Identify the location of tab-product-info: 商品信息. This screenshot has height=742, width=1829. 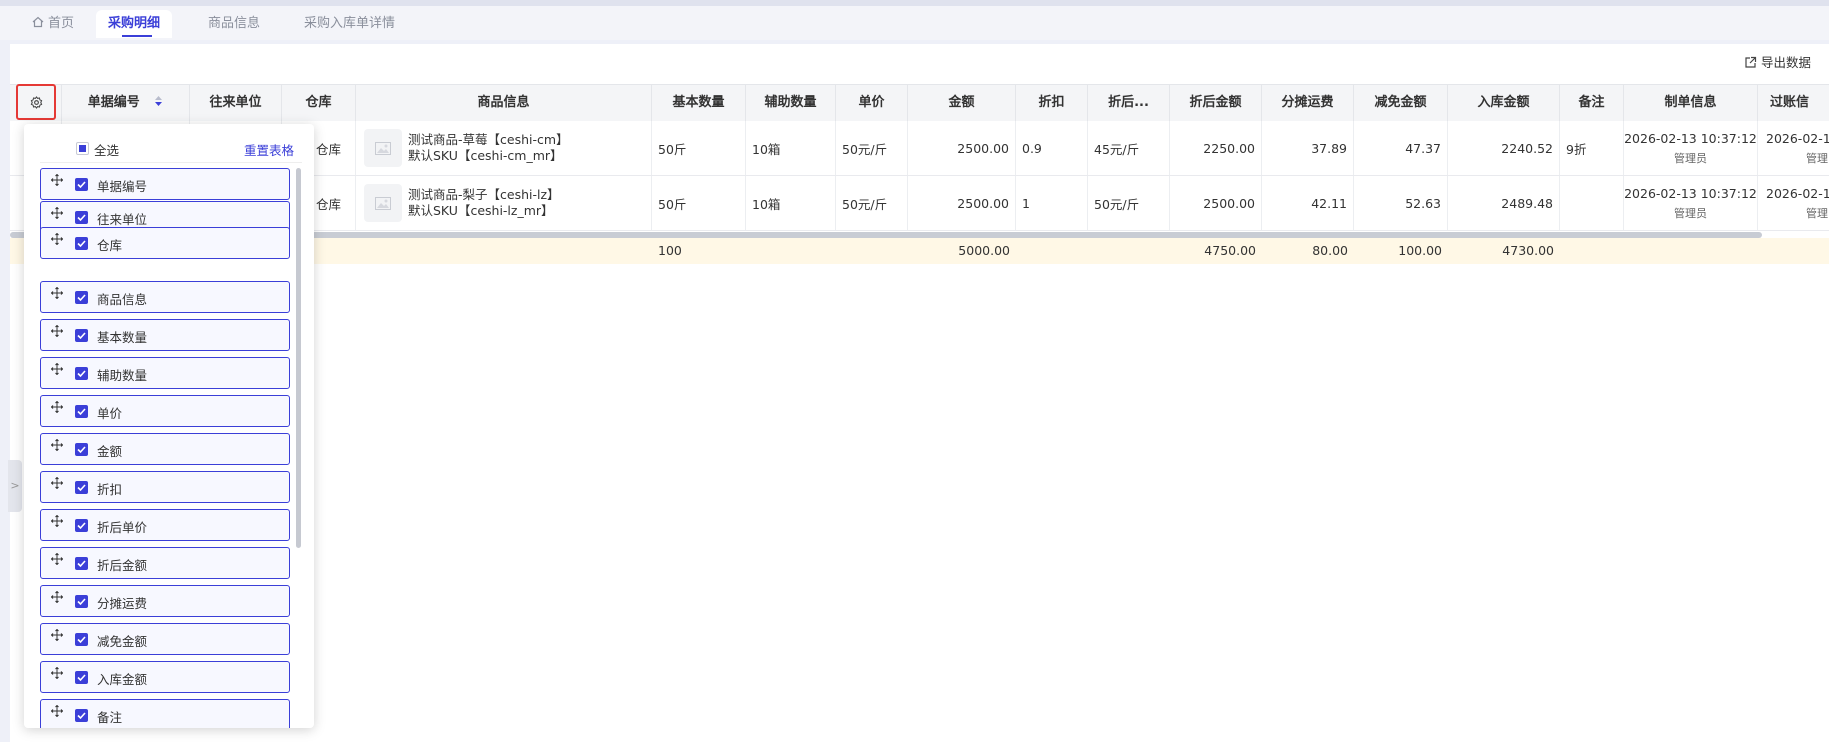
(234, 24).